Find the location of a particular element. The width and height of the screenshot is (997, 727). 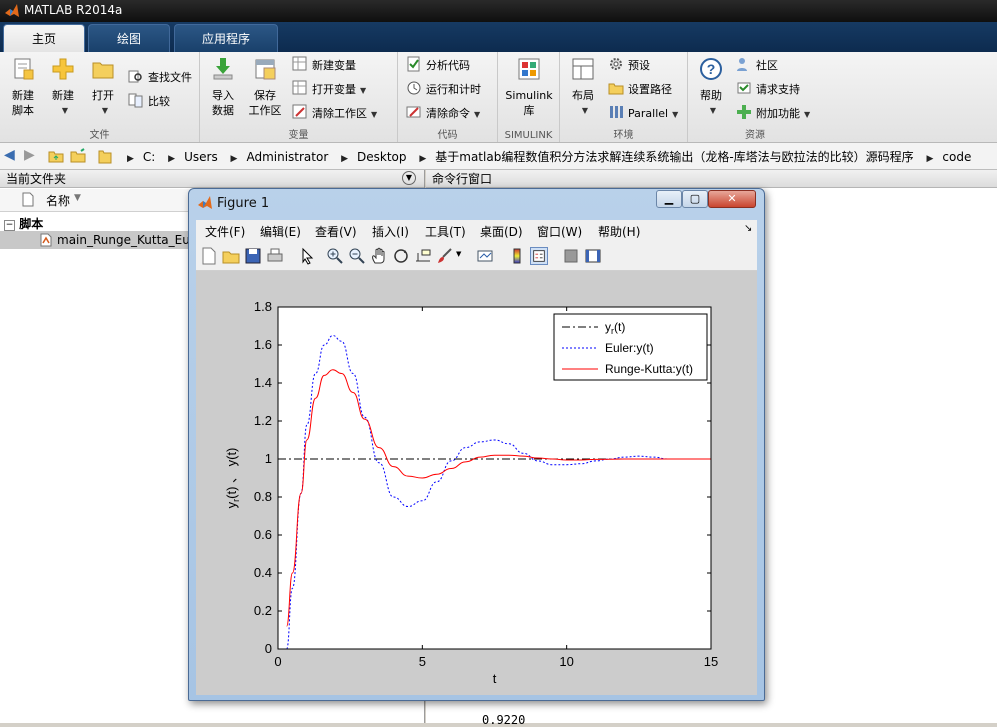

request-support-button: 请求支持 is located at coordinates (768, 90).